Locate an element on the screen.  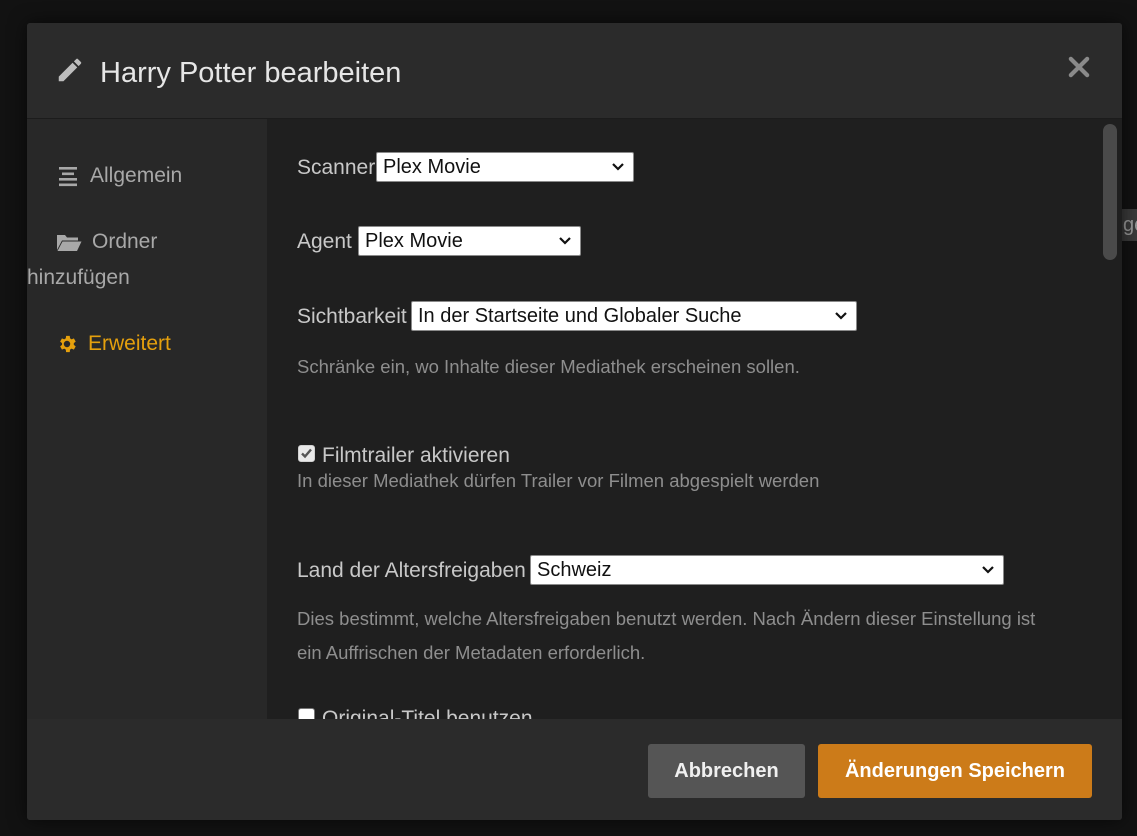
folder-icon is located at coordinates (69, 243).